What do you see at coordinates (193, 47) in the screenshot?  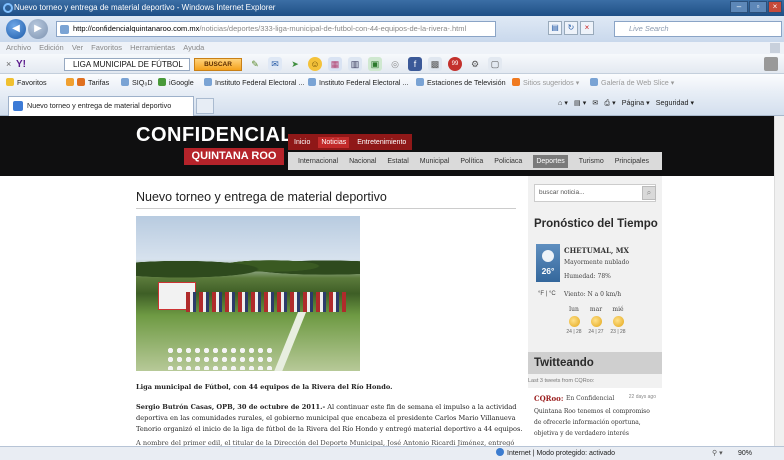 I see `menu-ayuda: Ayuda` at bounding box center [193, 47].